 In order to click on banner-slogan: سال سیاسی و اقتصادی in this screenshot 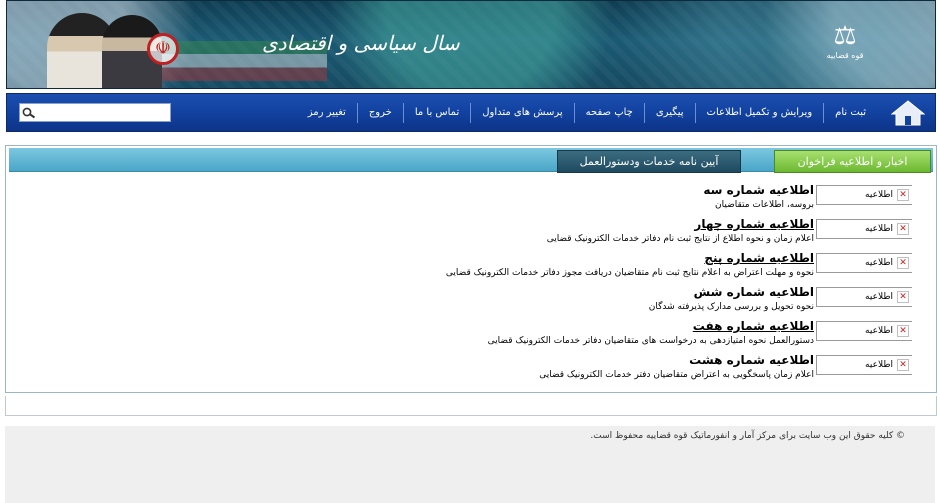, I will do `click(361, 43)`.